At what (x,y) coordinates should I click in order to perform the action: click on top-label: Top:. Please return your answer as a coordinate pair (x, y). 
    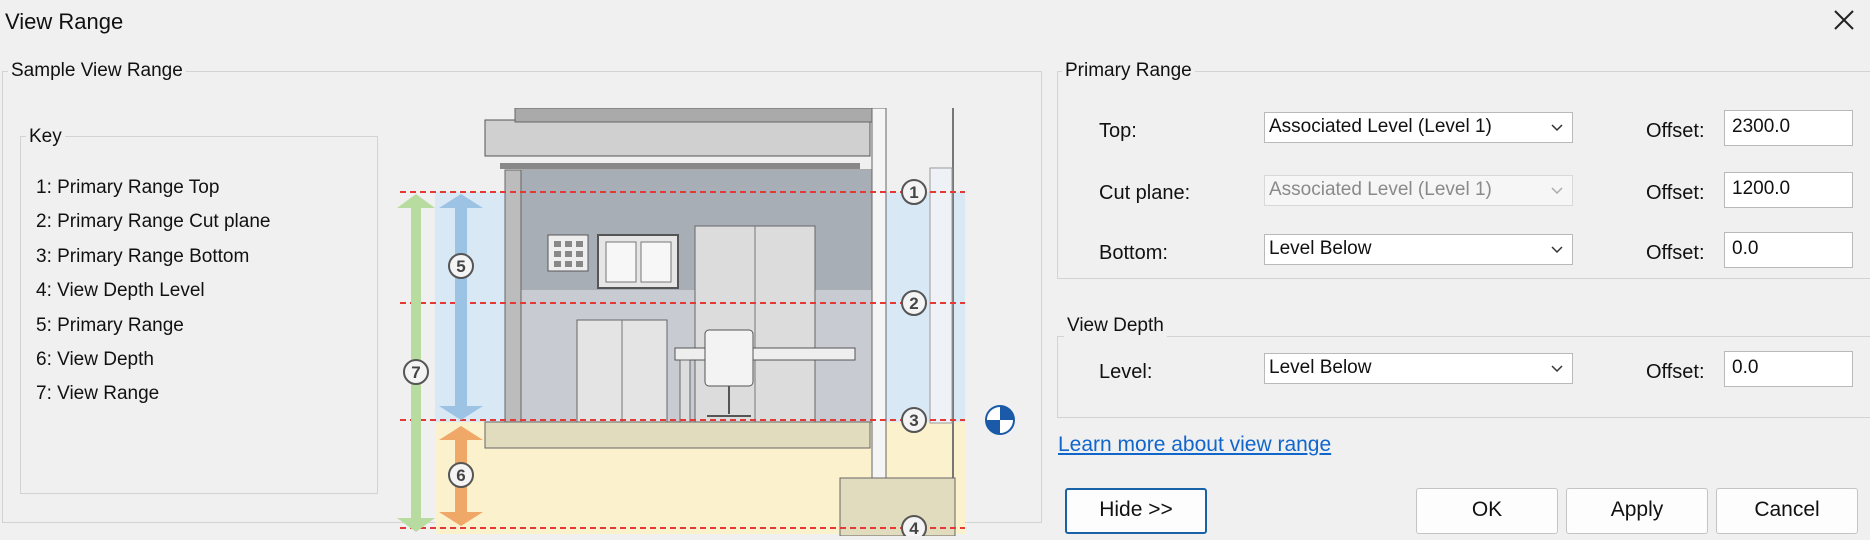
    Looking at the image, I should click on (1118, 131).